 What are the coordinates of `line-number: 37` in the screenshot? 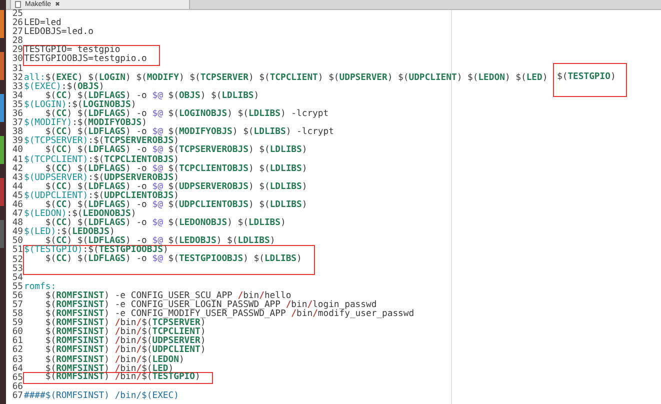 It's located at (17, 123).